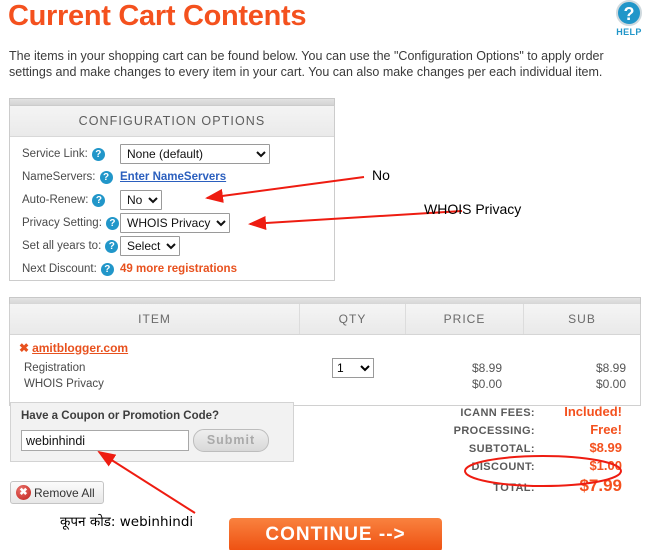 The image size is (650, 550). Describe the element at coordinates (59, 177) in the screenshot. I see `nameservers-text: NameServers:` at that location.